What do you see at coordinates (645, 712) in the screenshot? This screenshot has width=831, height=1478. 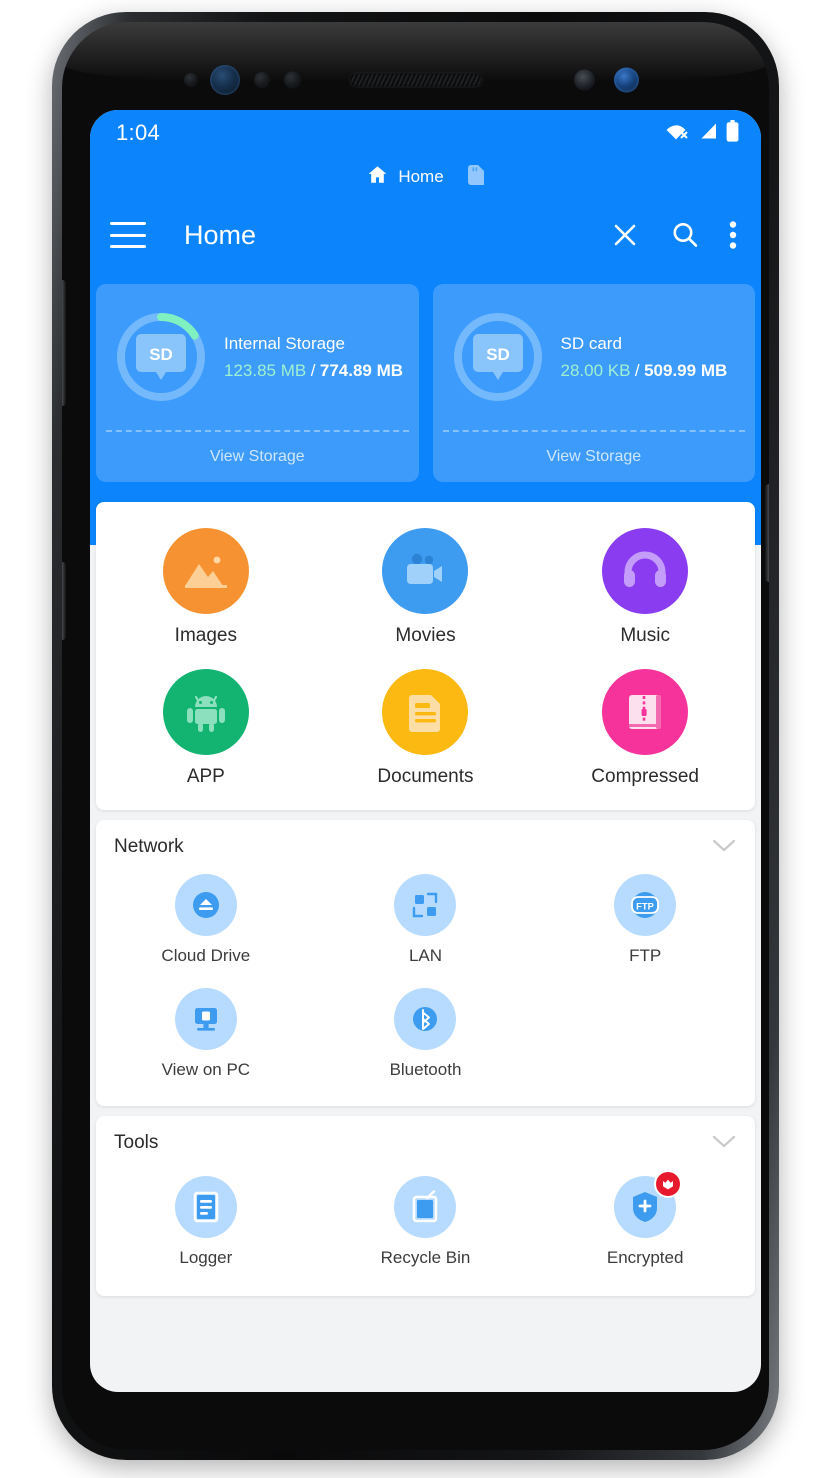 I see `archive-icon` at bounding box center [645, 712].